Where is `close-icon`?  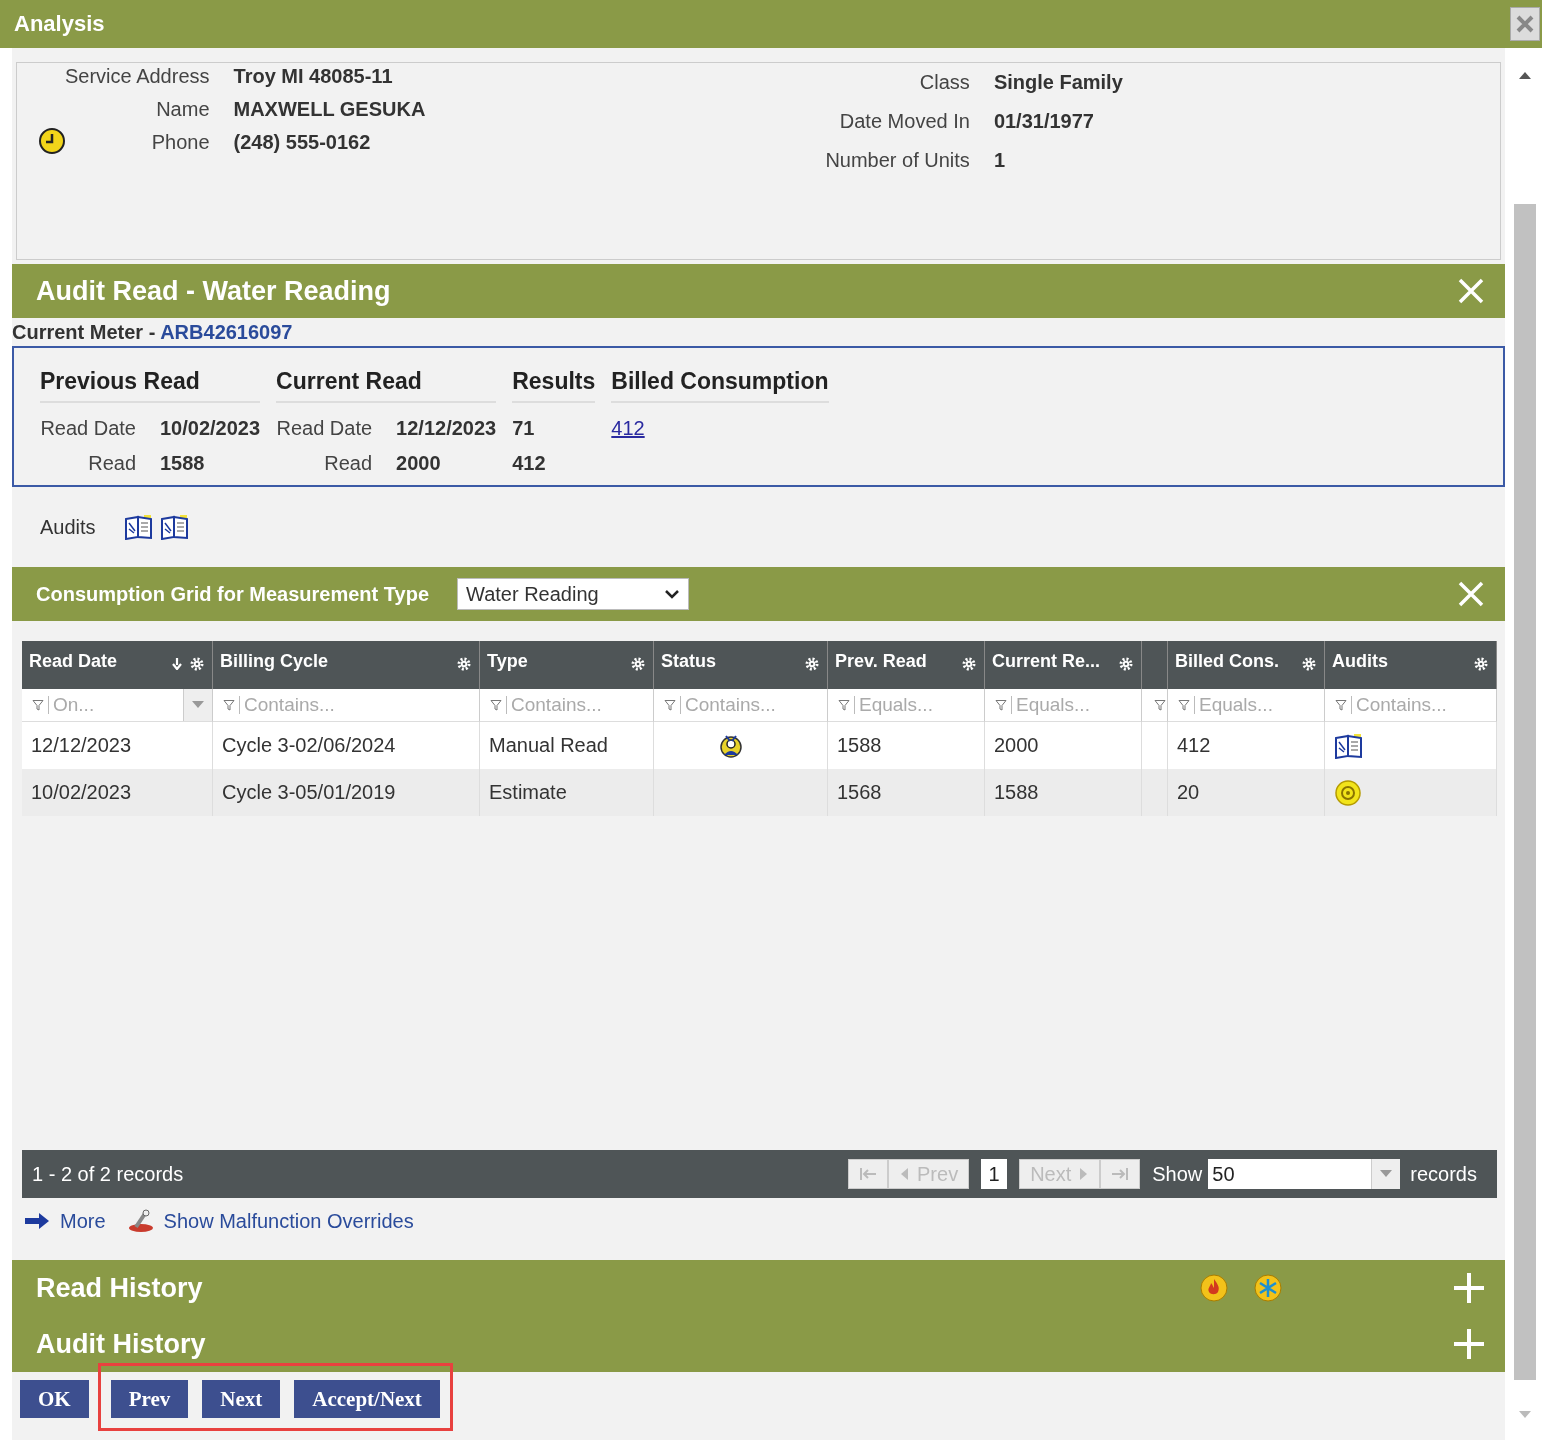 close-icon is located at coordinates (1525, 24).